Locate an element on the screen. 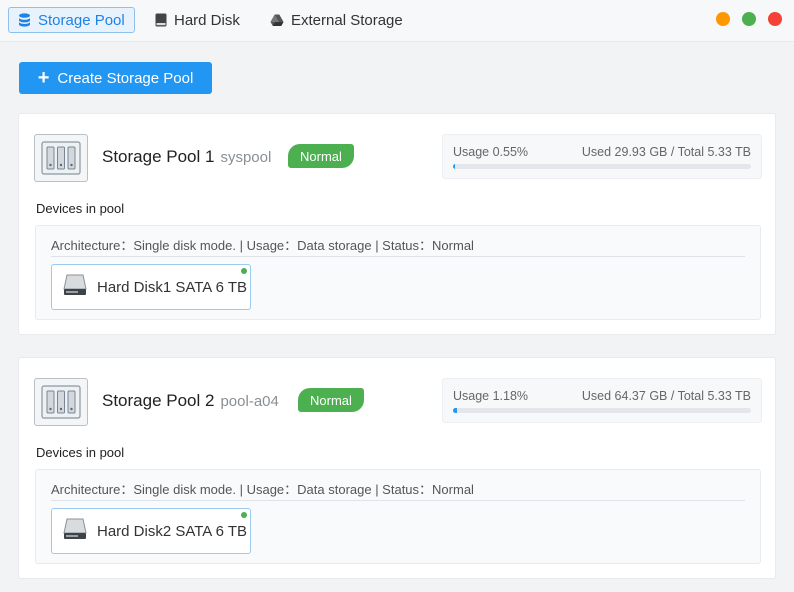  pool-name: Storage Pool 1 is located at coordinates (158, 156).